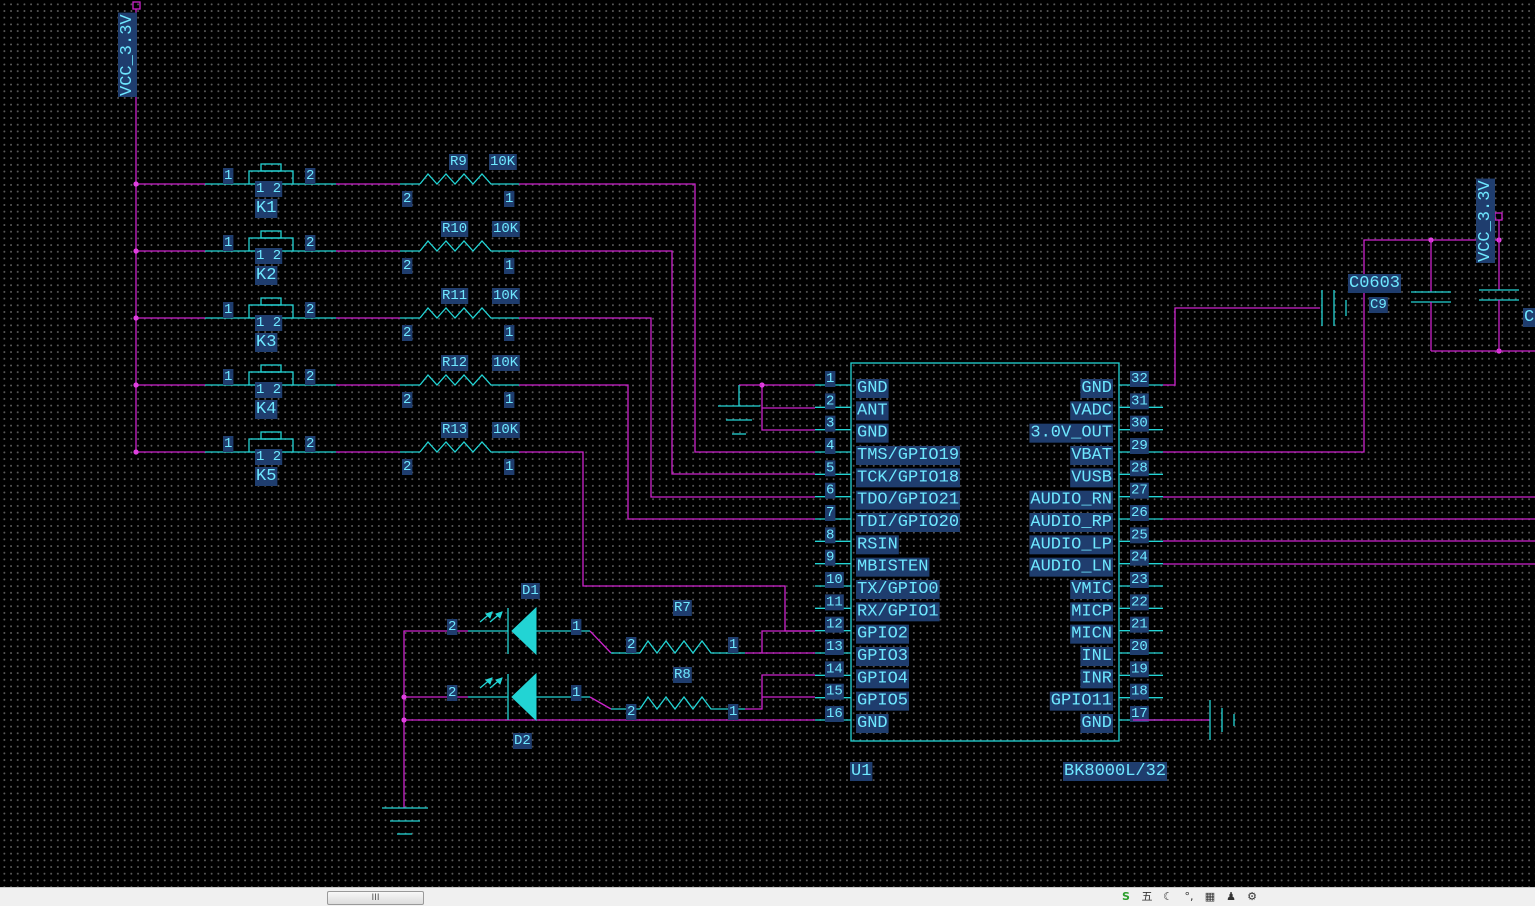  I want to click on keyboard-icon: ▦, so click(1210, 897).